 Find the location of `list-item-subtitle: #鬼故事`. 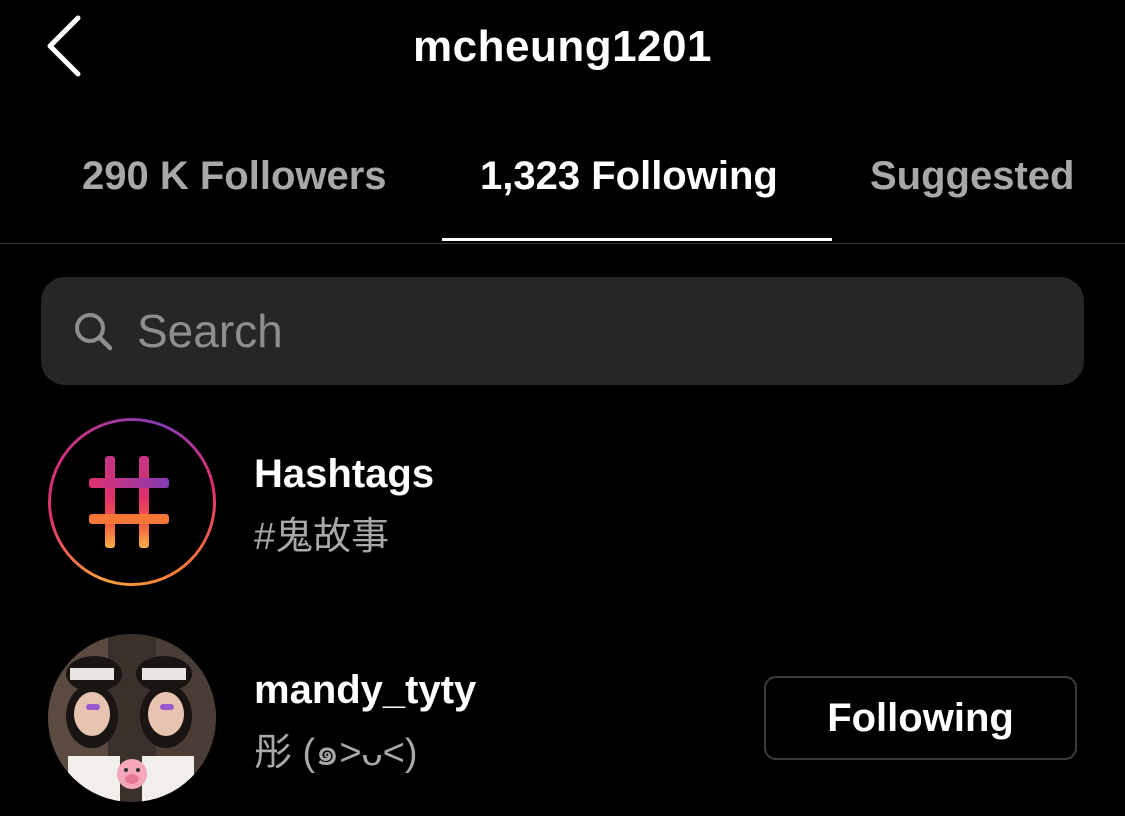

list-item-subtitle: #鬼故事 is located at coordinates (322, 537).